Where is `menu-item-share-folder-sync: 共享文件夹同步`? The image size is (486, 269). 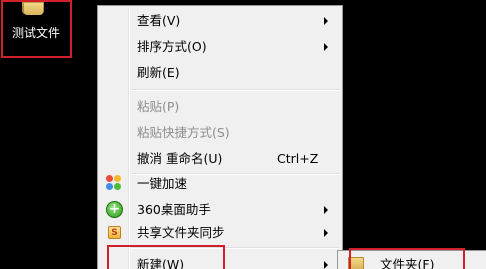 menu-item-share-folder-sync: 共享文件夹同步 is located at coordinates (220, 233).